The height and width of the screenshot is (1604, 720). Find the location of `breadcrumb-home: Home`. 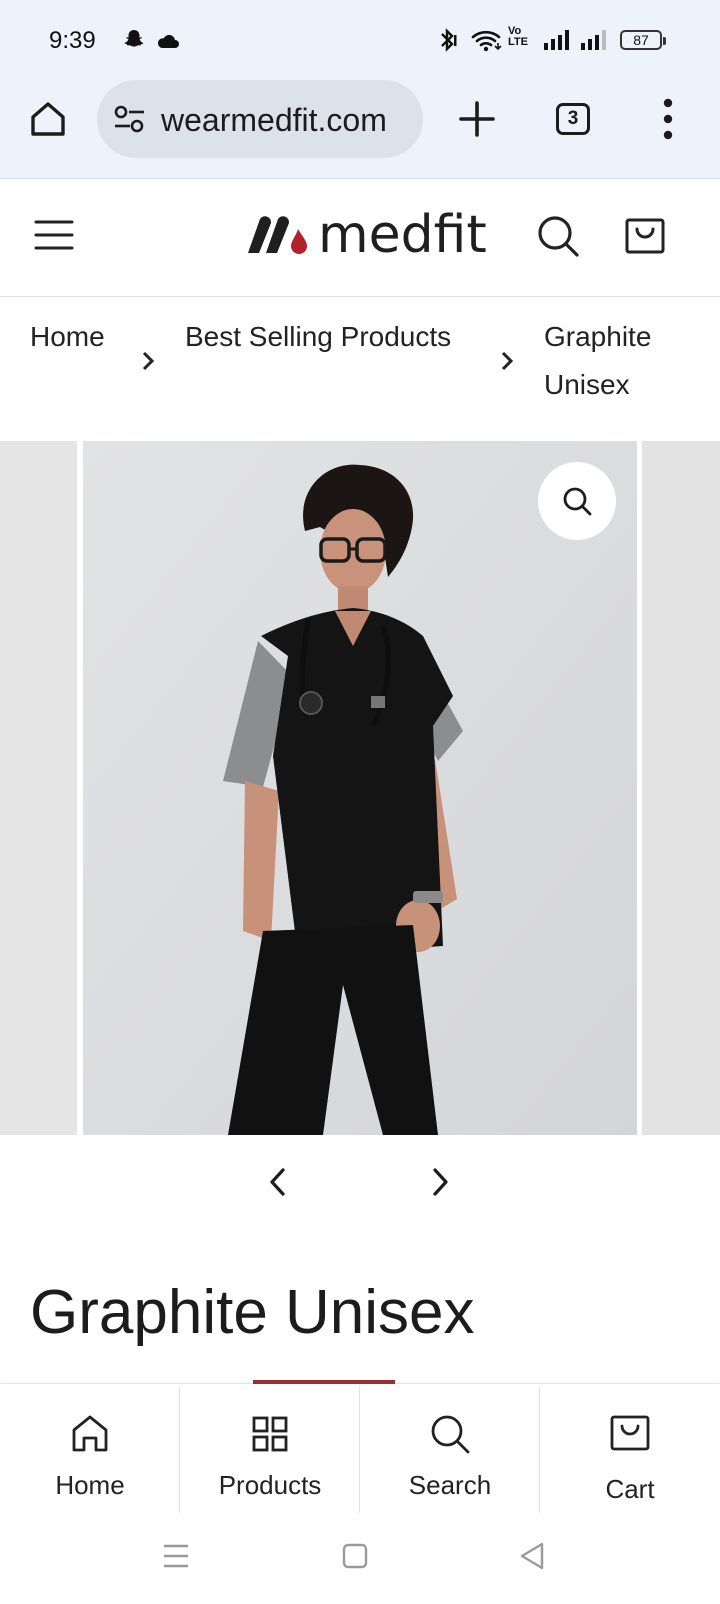

breadcrumb-home: Home is located at coordinates (67, 337).